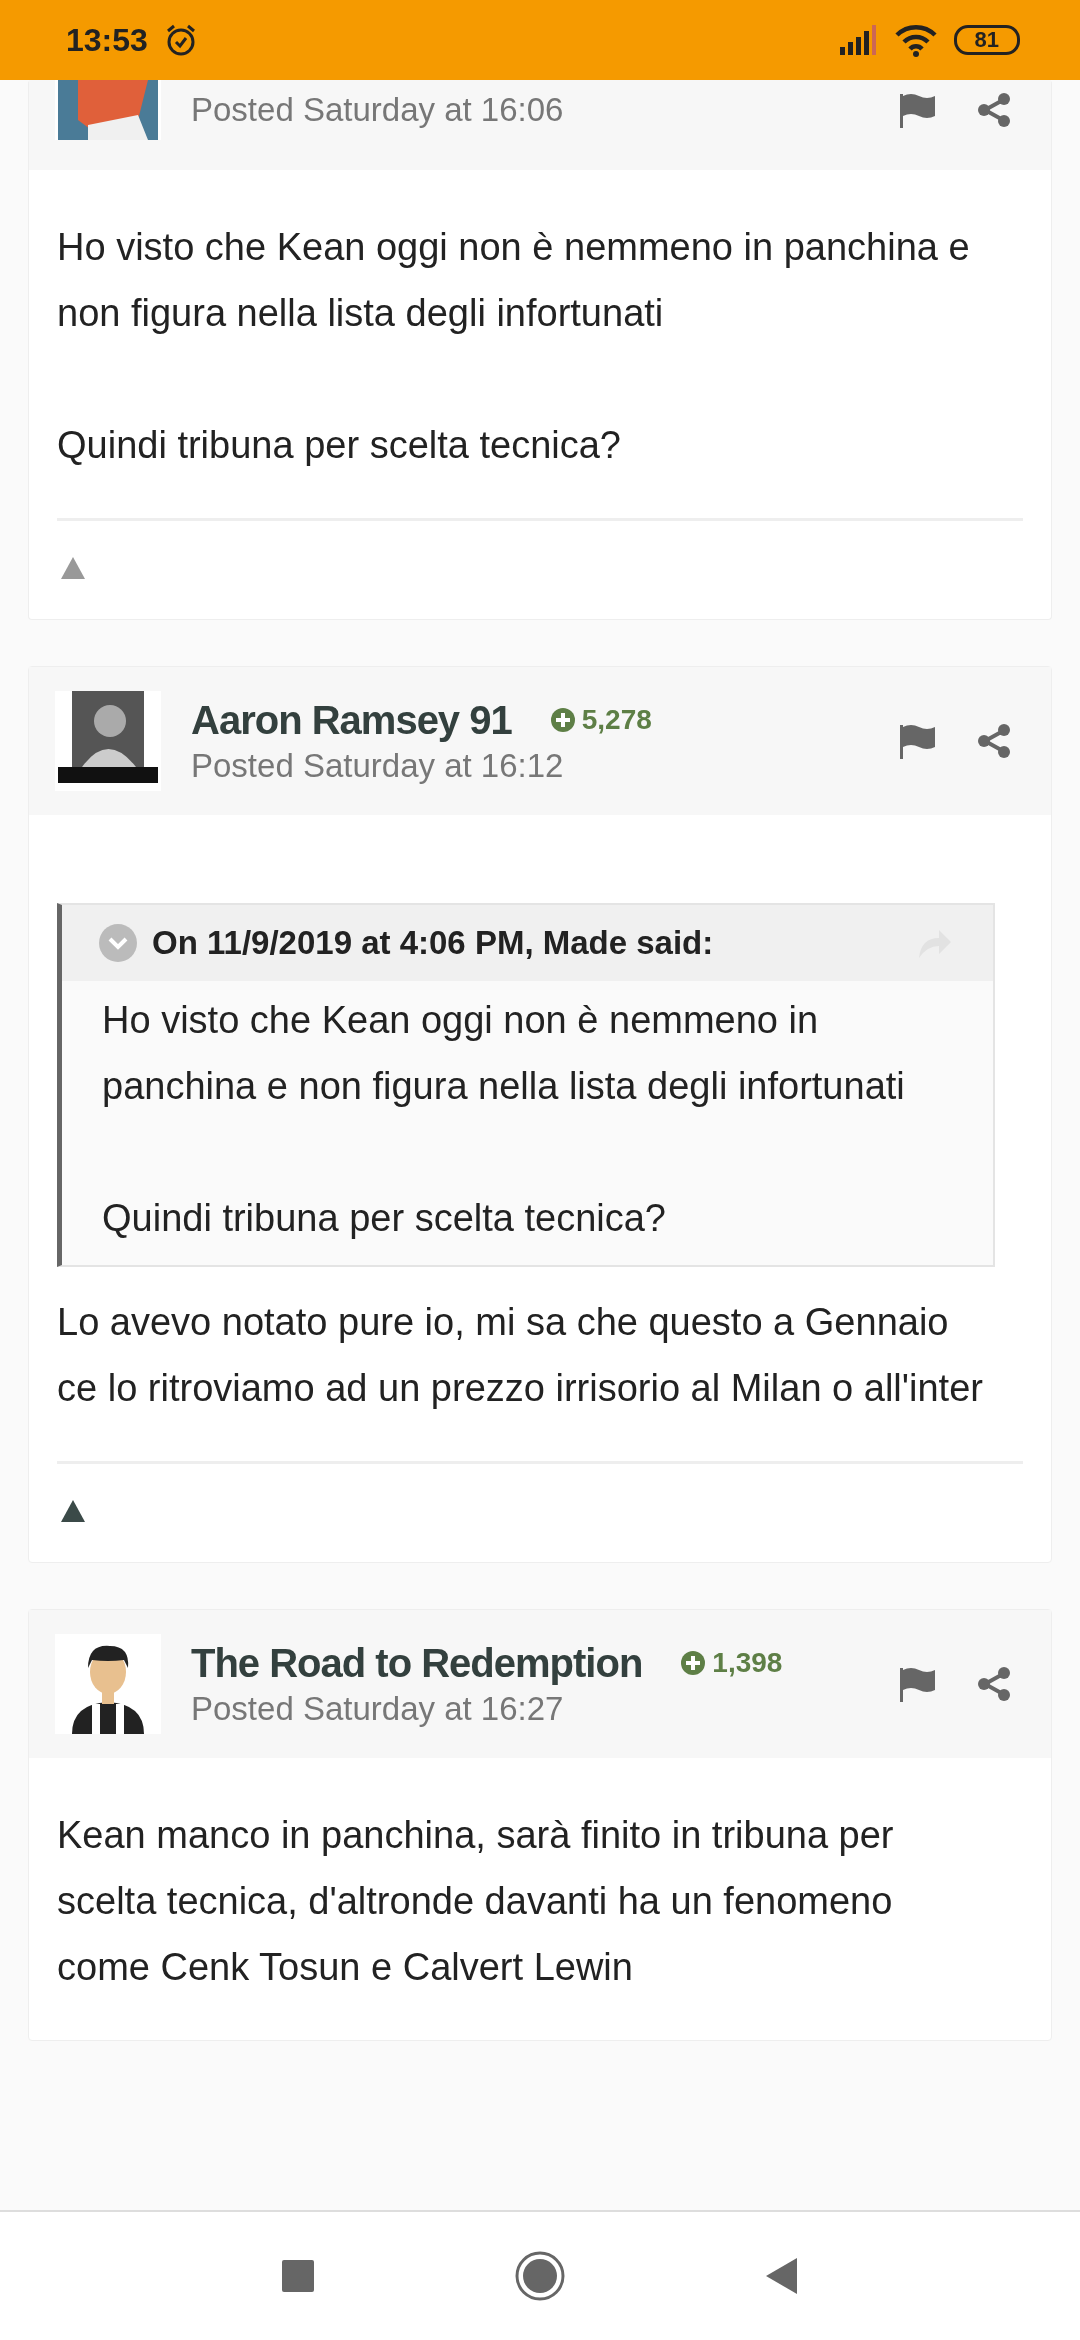 Image resolution: width=1080 pixels, height=2340 pixels. I want to click on quote-text: Ho visto che Kean oggi non è nemmeno in panchina e non figura nella lista degli infortunati, so click(504, 1053).